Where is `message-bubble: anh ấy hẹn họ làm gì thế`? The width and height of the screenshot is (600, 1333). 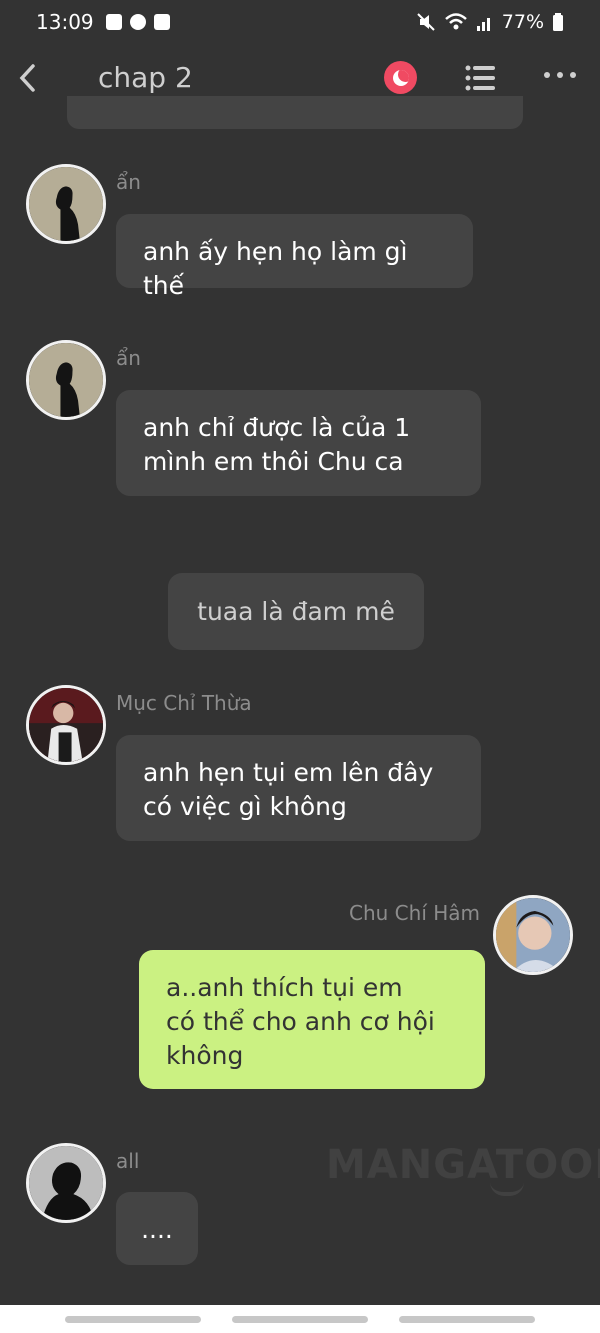
message-bubble: anh ấy hẹn họ làm gì thế is located at coordinates (294, 257).